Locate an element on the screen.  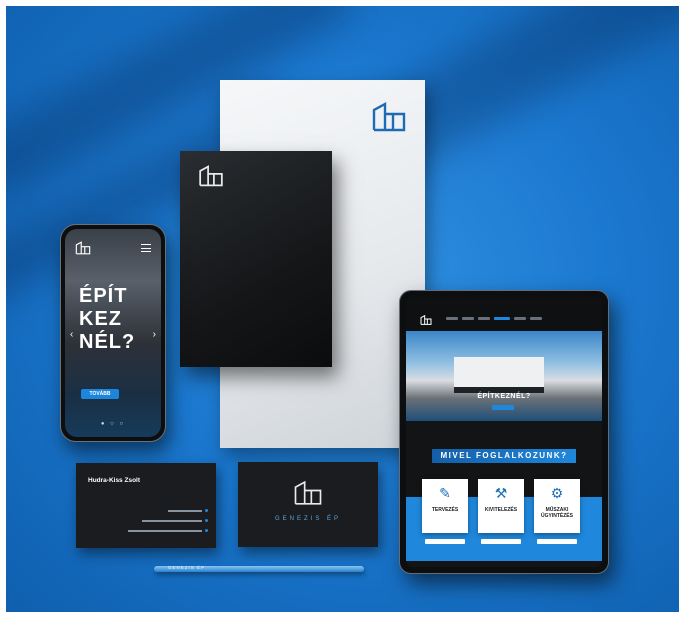
tablet-navbar is located at coordinates (504, 314).